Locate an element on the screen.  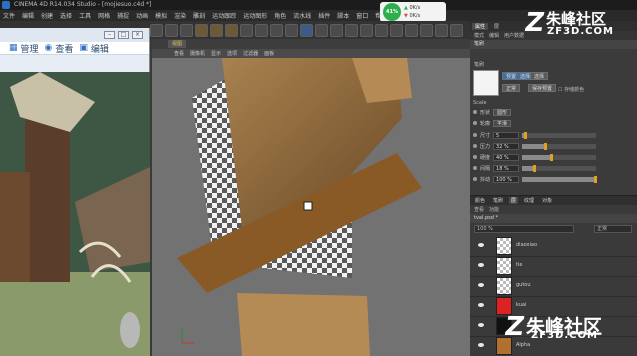
subtab-mode: 模式 is located at coordinates (479, 35).